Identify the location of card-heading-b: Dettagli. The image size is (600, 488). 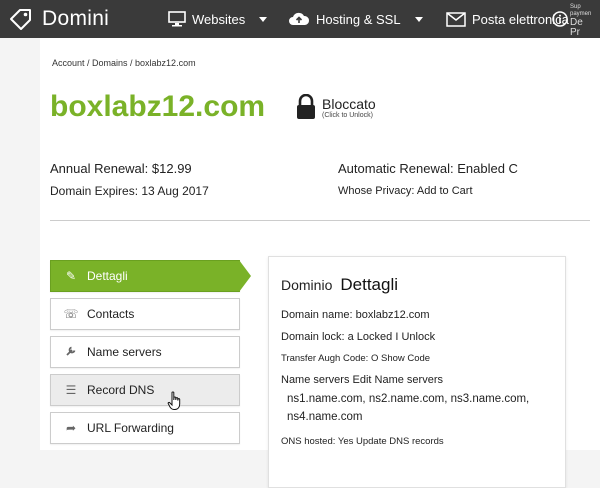
(369, 284).